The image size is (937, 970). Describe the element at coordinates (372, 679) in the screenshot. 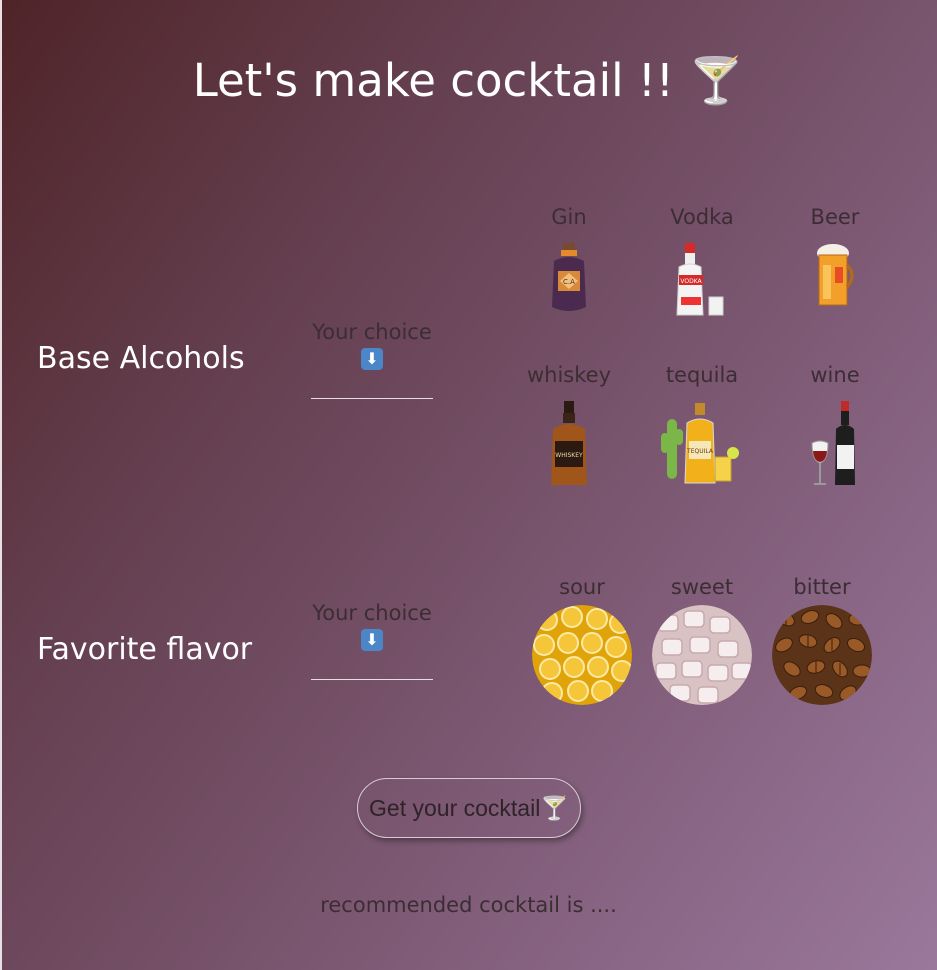

I see `flavor-choice-drop-line` at that location.